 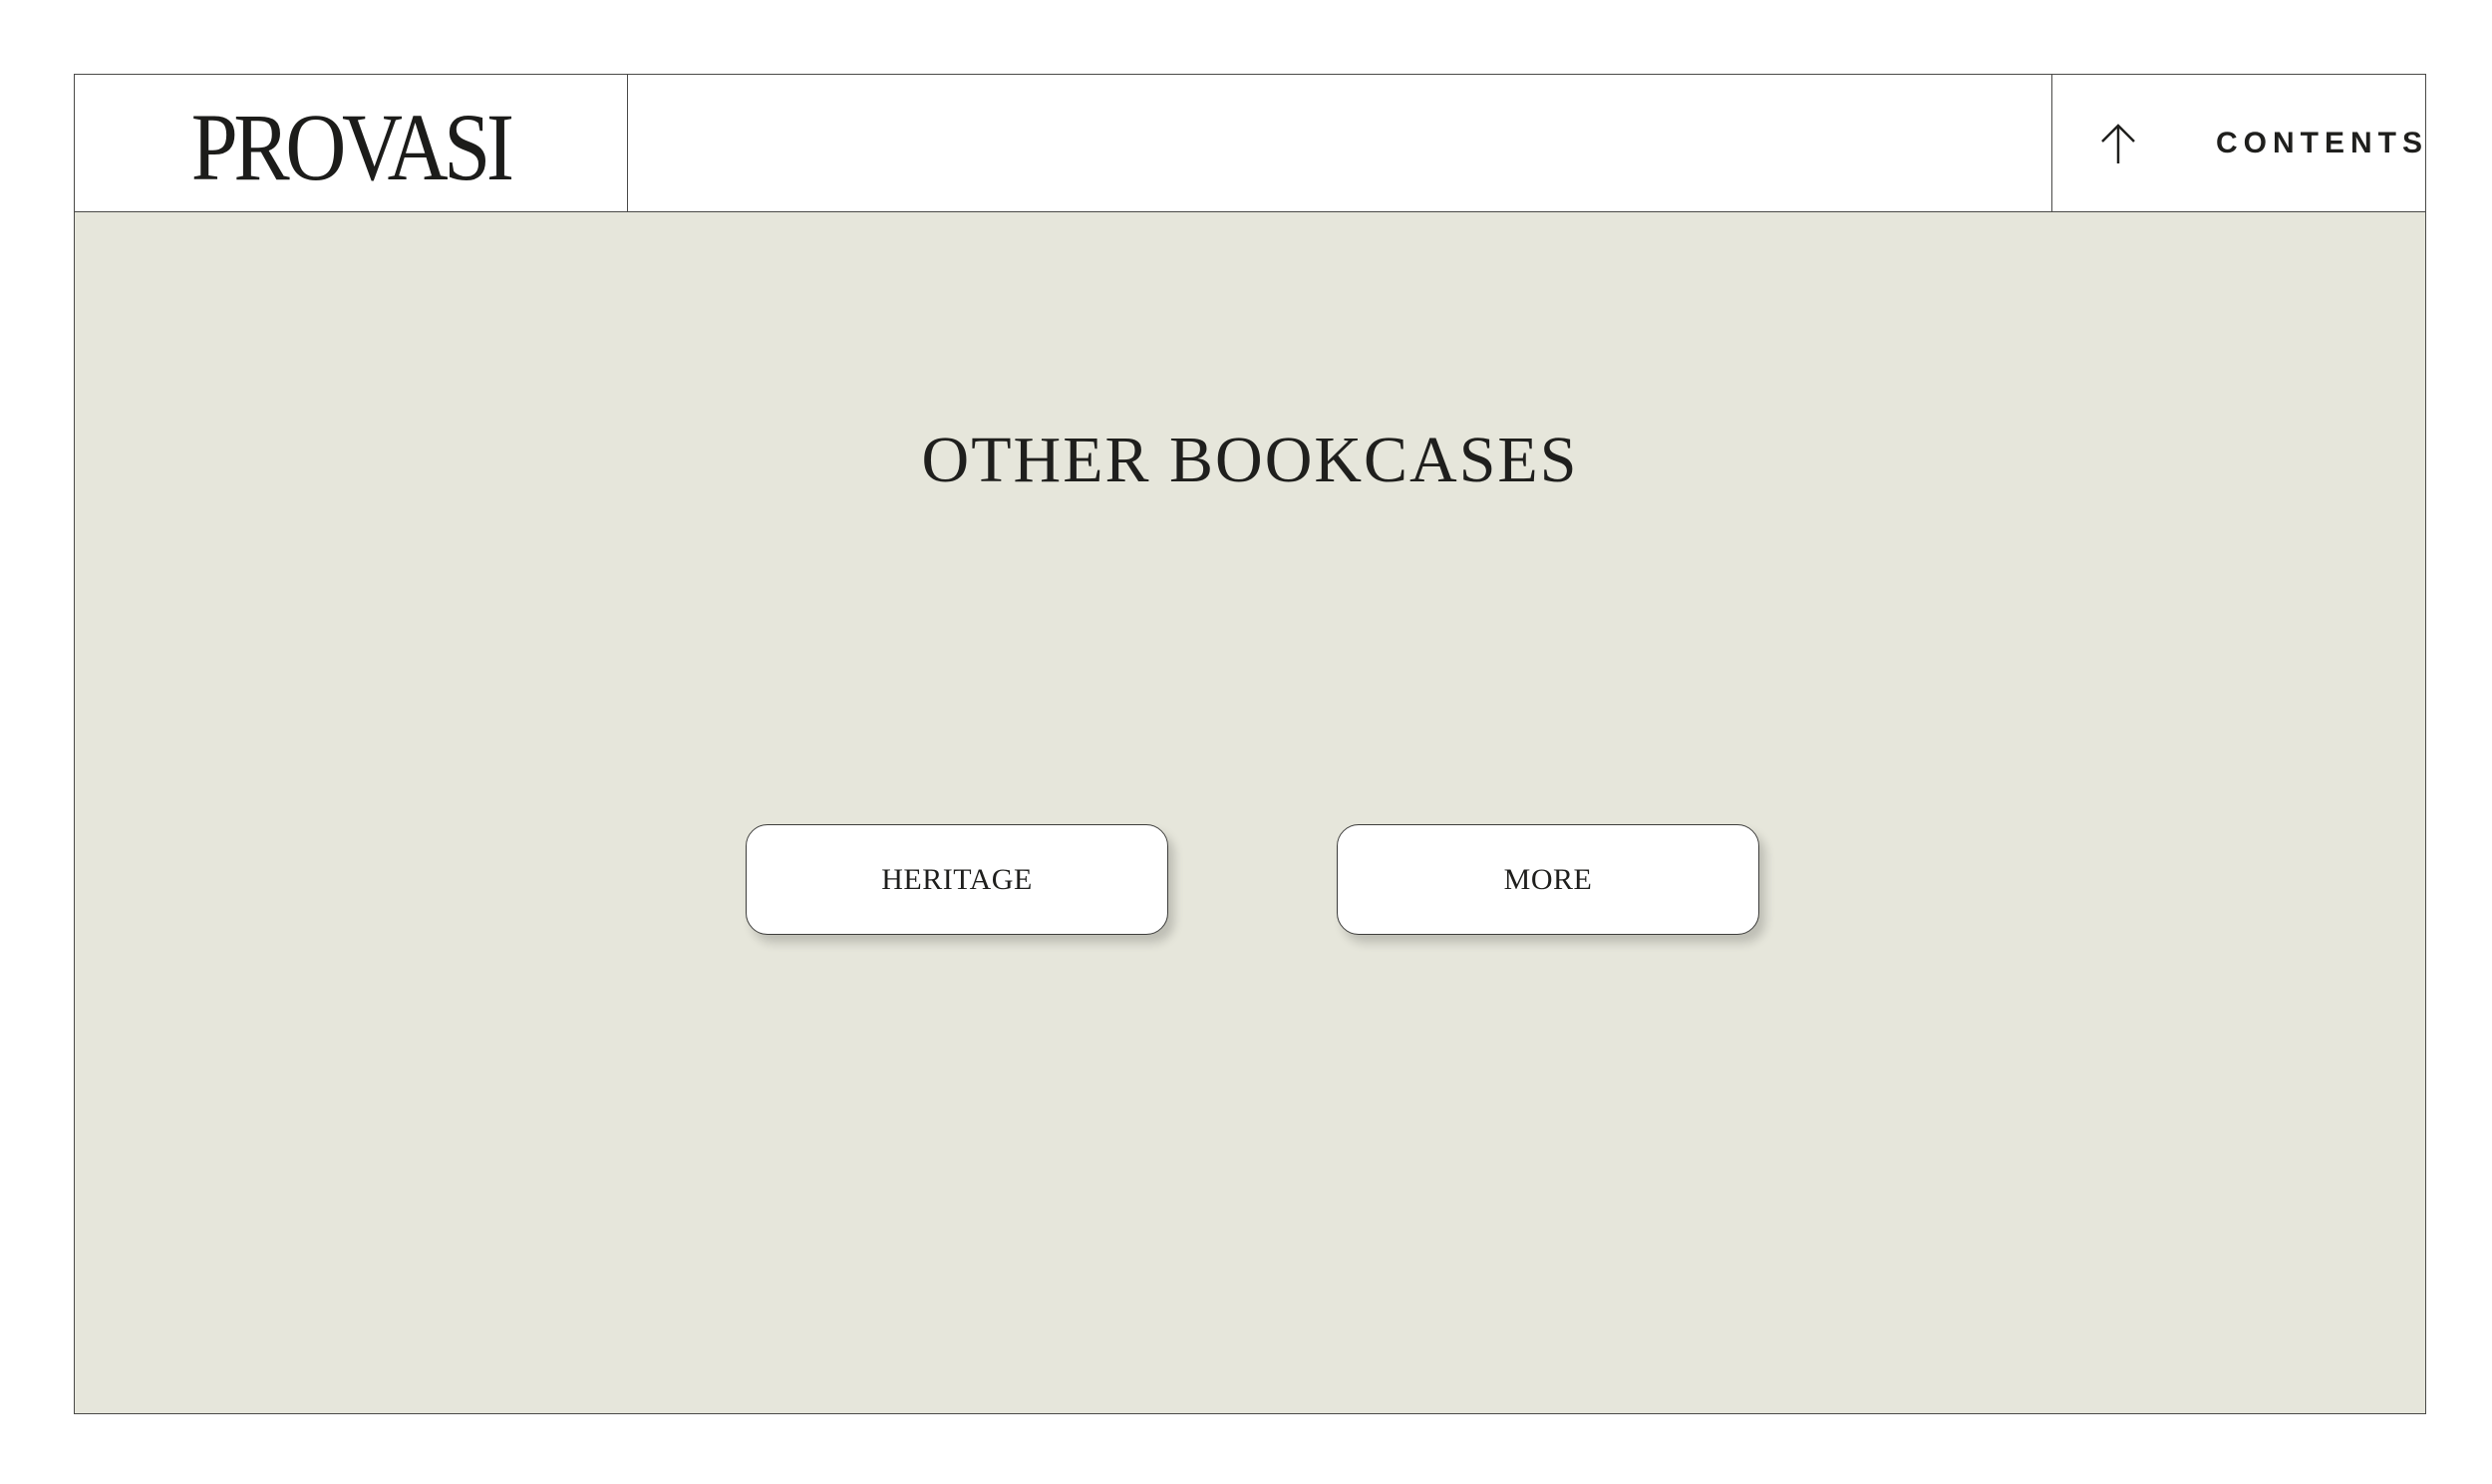 I want to click on brand-logo: PROVASI, so click(x=352, y=147).